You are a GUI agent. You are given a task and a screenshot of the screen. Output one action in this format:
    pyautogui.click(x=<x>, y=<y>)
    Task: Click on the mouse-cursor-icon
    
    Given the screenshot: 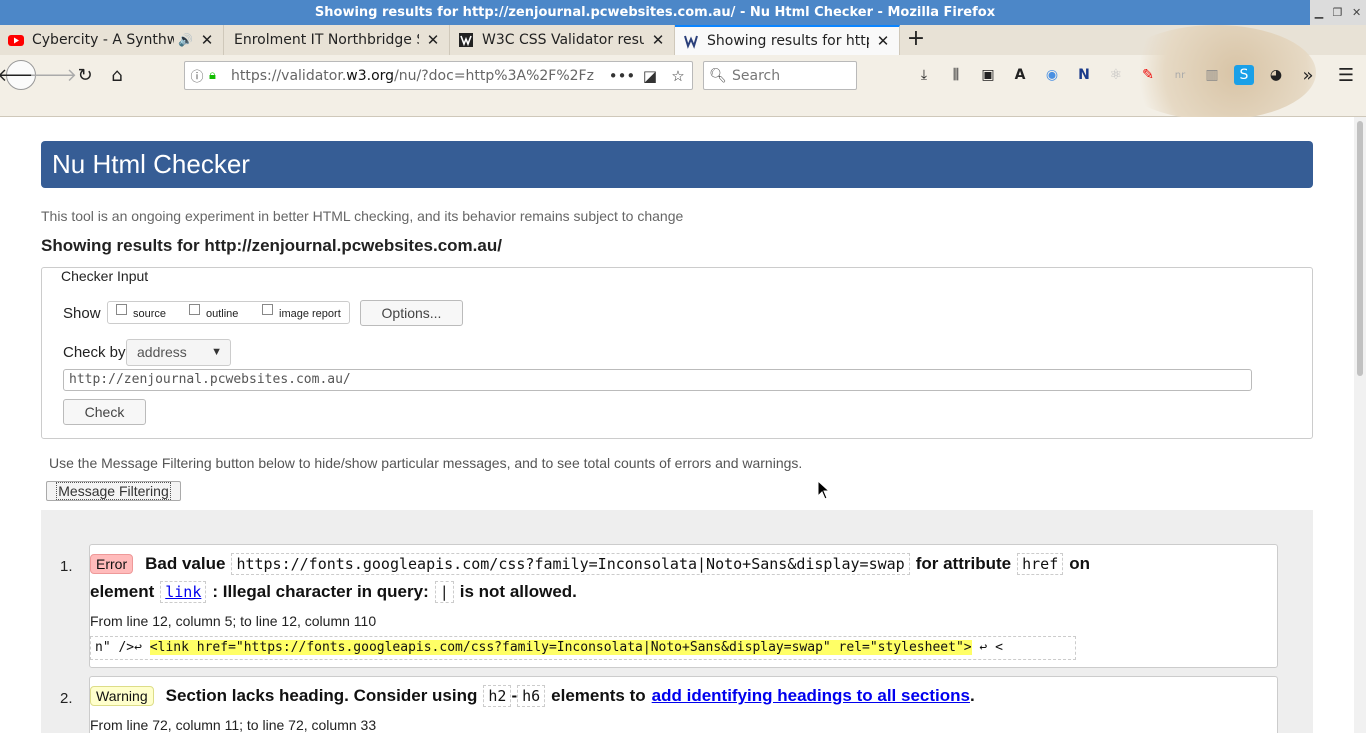 What is the action you would take?
    pyautogui.click(x=824, y=490)
    